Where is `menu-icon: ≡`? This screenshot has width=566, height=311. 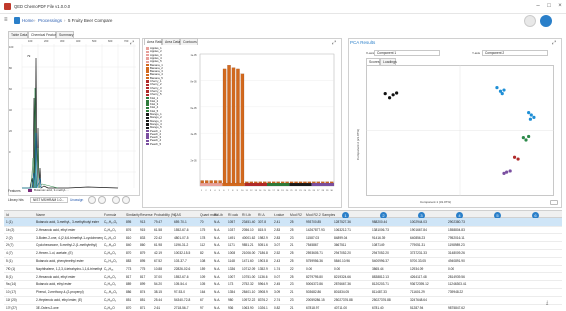
menu-icon: ≡ is located at coordinates (8, 21).